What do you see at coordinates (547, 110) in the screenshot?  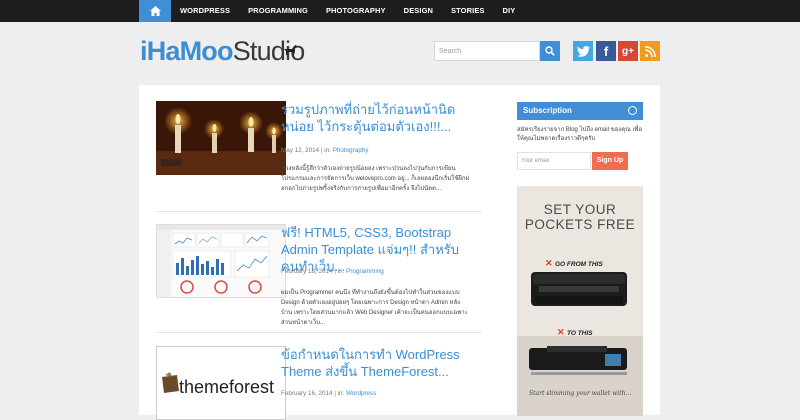 I see `subscription-title: Subscription` at bounding box center [547, 110].